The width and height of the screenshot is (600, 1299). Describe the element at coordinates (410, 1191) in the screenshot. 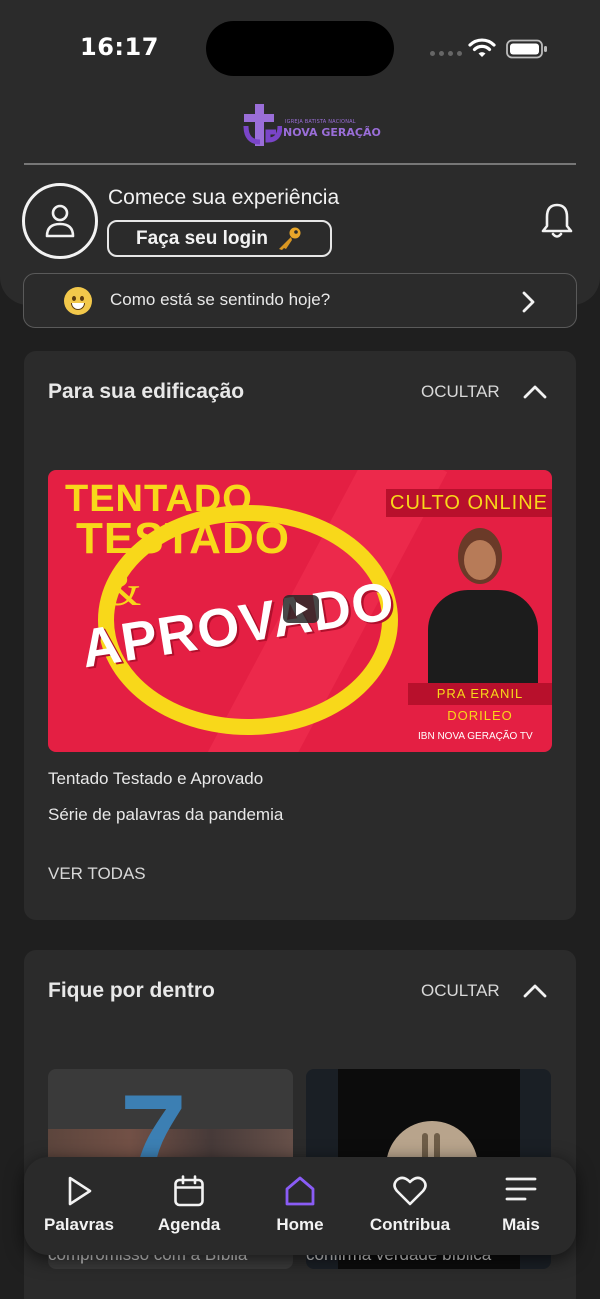

I see `heart-icon` at that location.